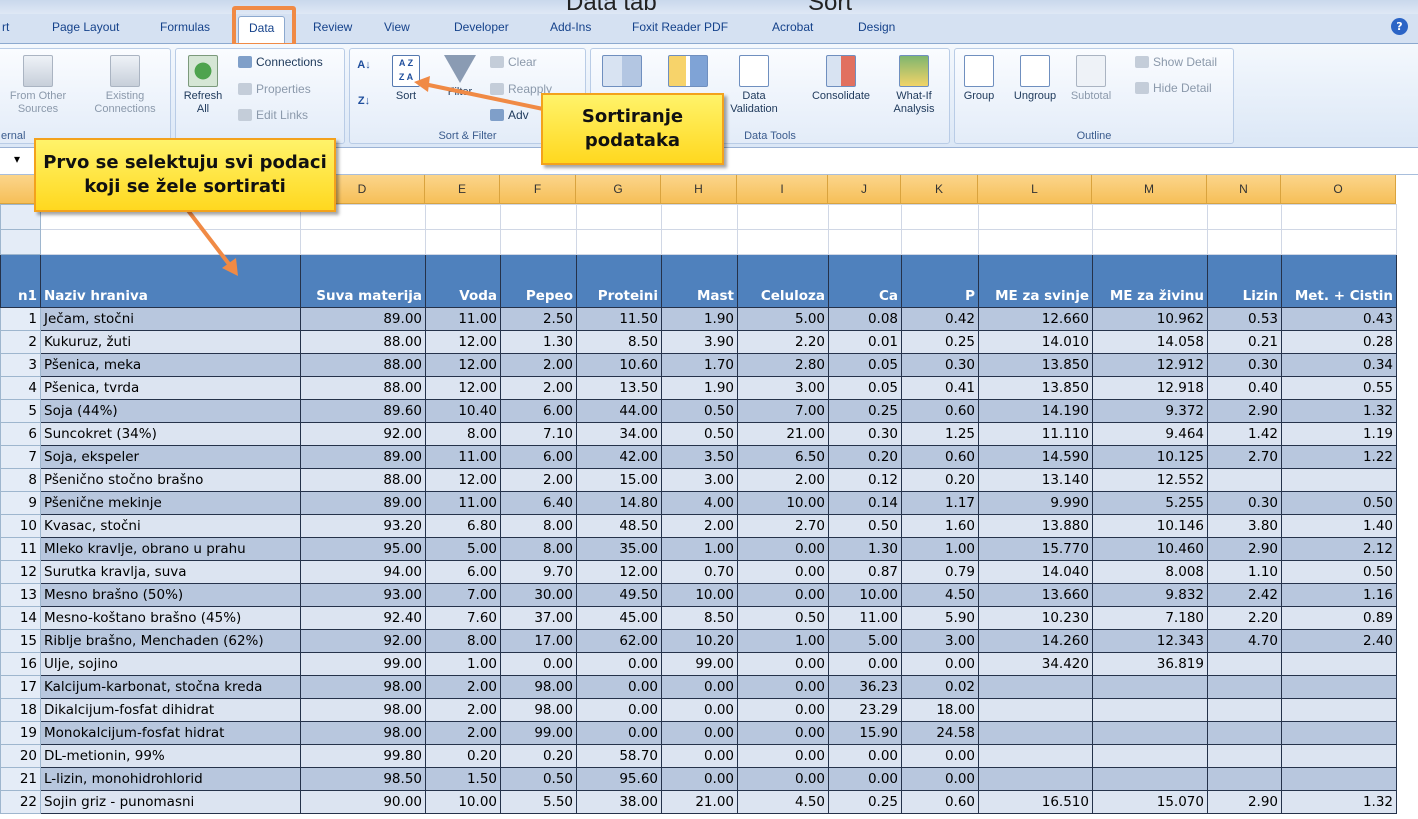 The image size is (1418, 819). What do you see at coordinates (619, 526) in the screenshot?
I see `table-cell: 48.50` at bounding box center [619, 526].